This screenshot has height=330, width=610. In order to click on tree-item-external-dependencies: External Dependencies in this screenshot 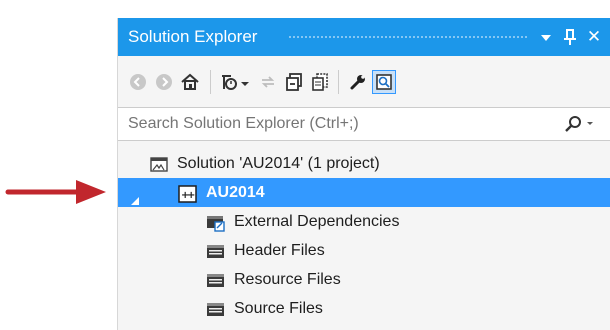, I will do `click(364, 221)`.